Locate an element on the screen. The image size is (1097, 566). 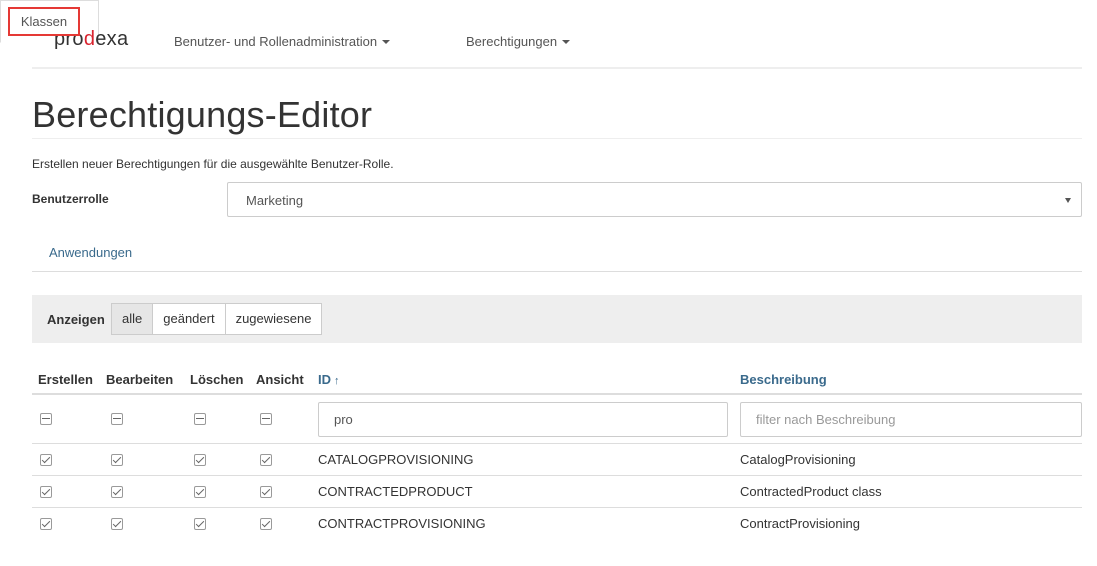
column-header-description: Beschreibung is located at coordinates (783, 379).